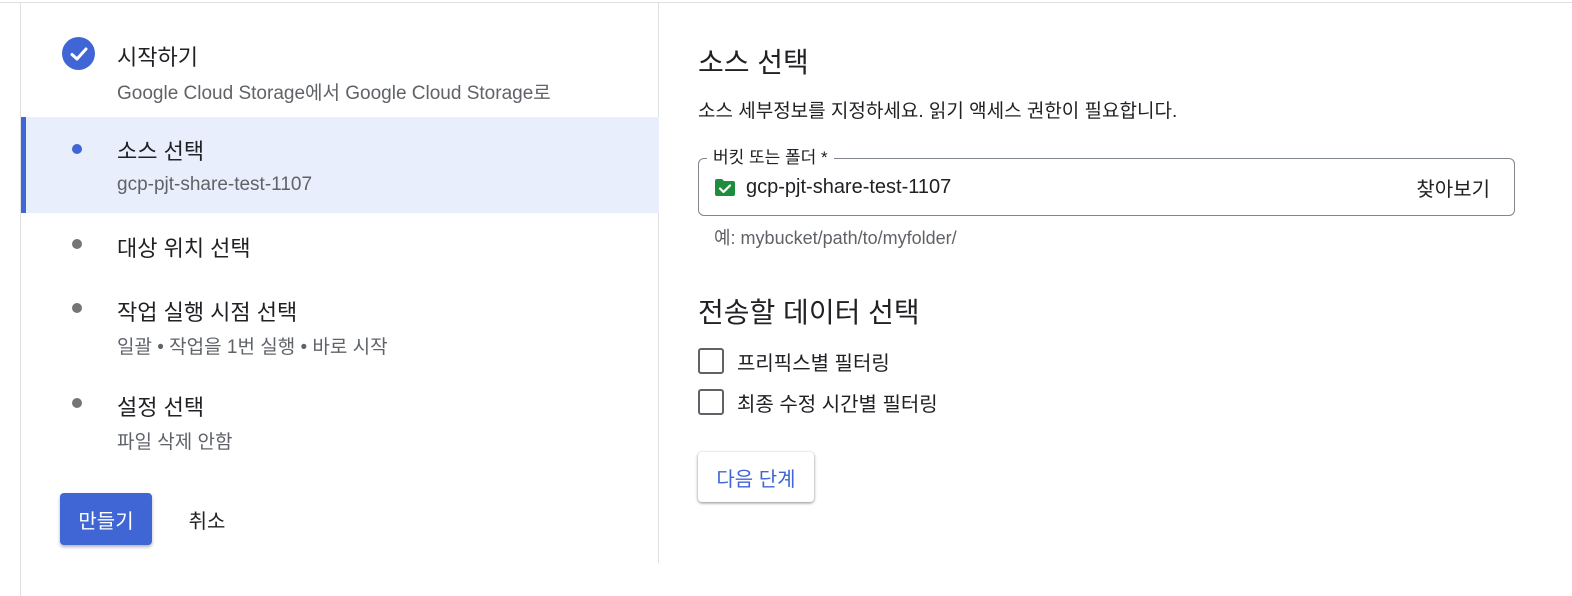  Describe the element at coordinates (725, 187) in the screenshot. I see `bucket-check-icon` at that location.